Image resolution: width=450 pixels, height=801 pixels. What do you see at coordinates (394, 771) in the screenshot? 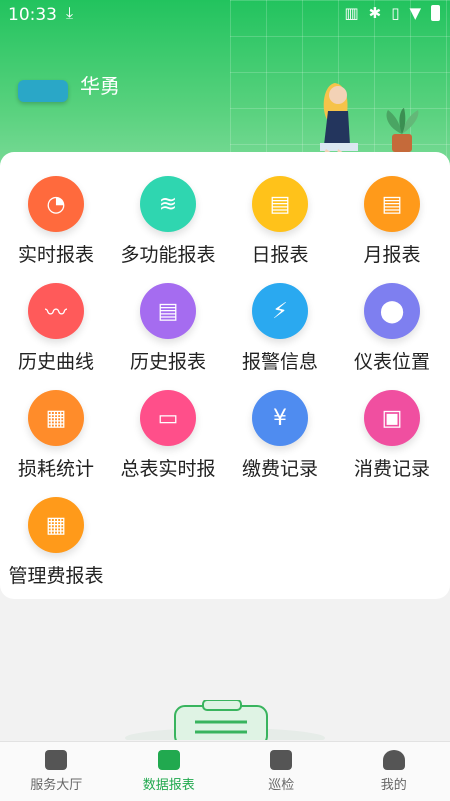
I see `tab-profile: 我的` at bounding box center [394, 771].